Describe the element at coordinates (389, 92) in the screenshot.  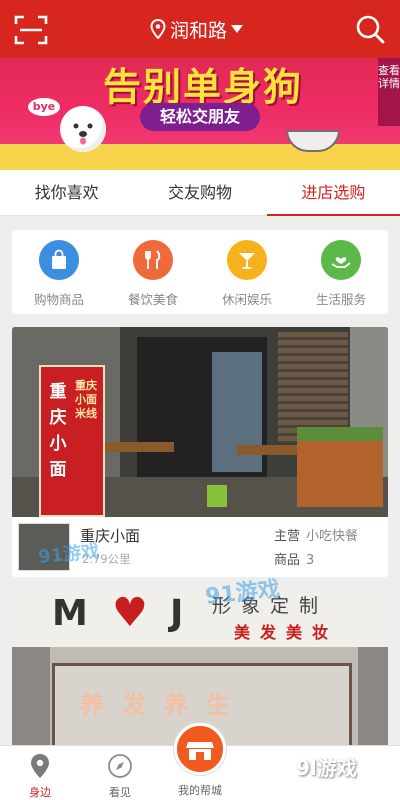
I see `banner-detail-link: 查看详情` at that location.